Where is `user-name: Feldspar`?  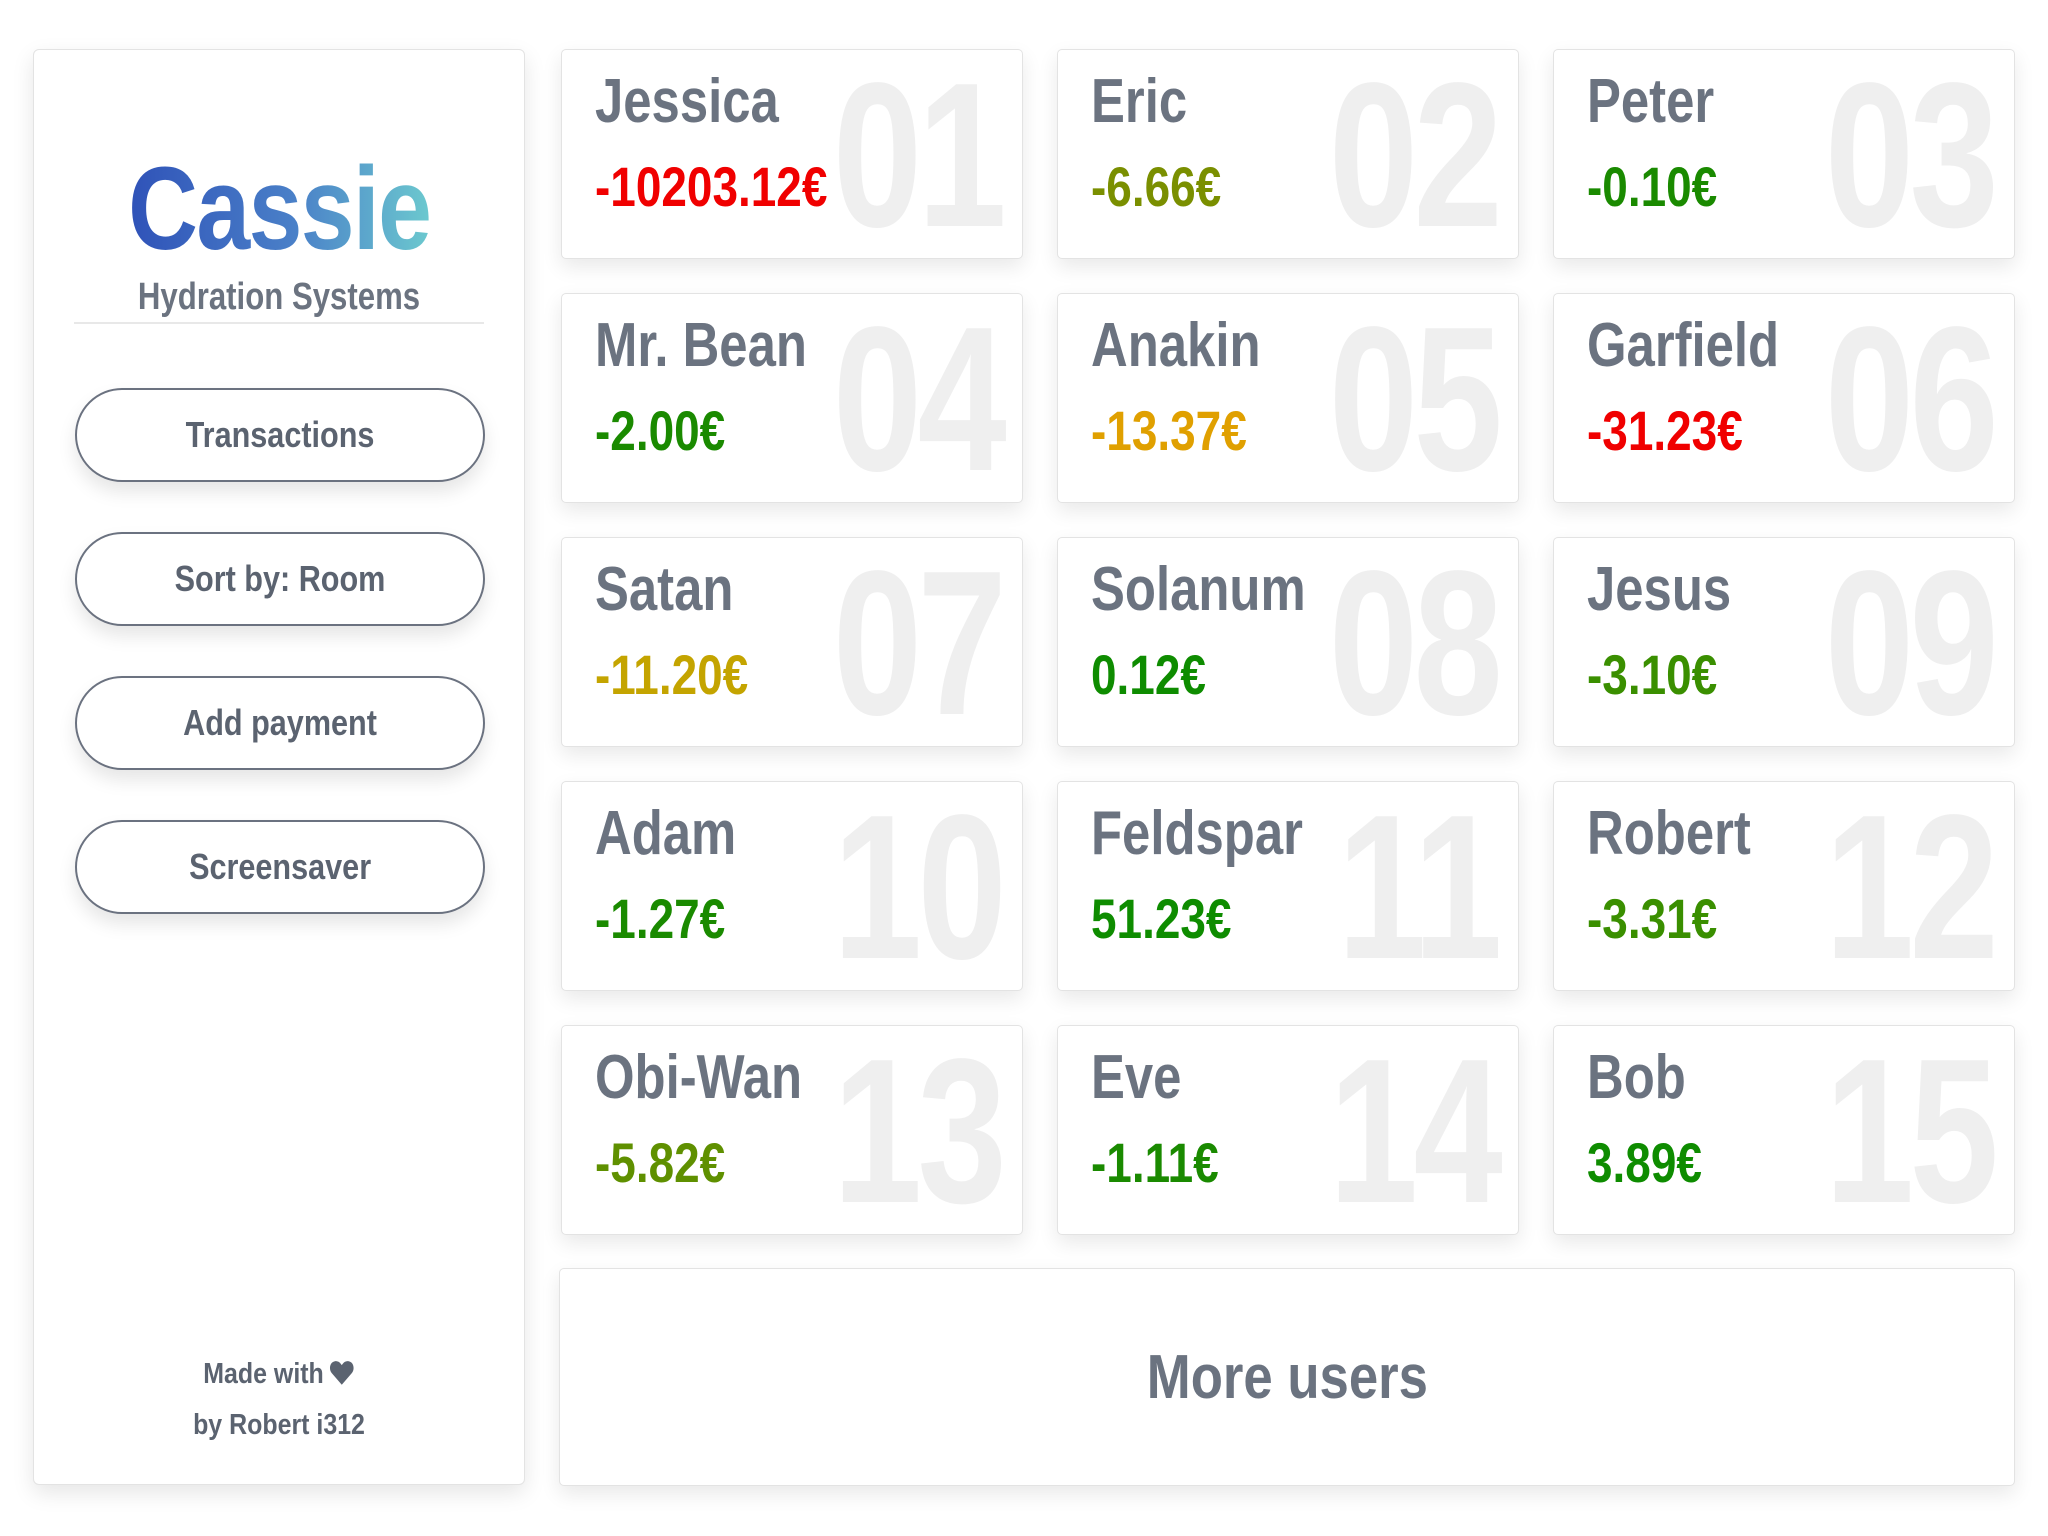
user-name: Feldspar is located at coordinates (1197, 833).